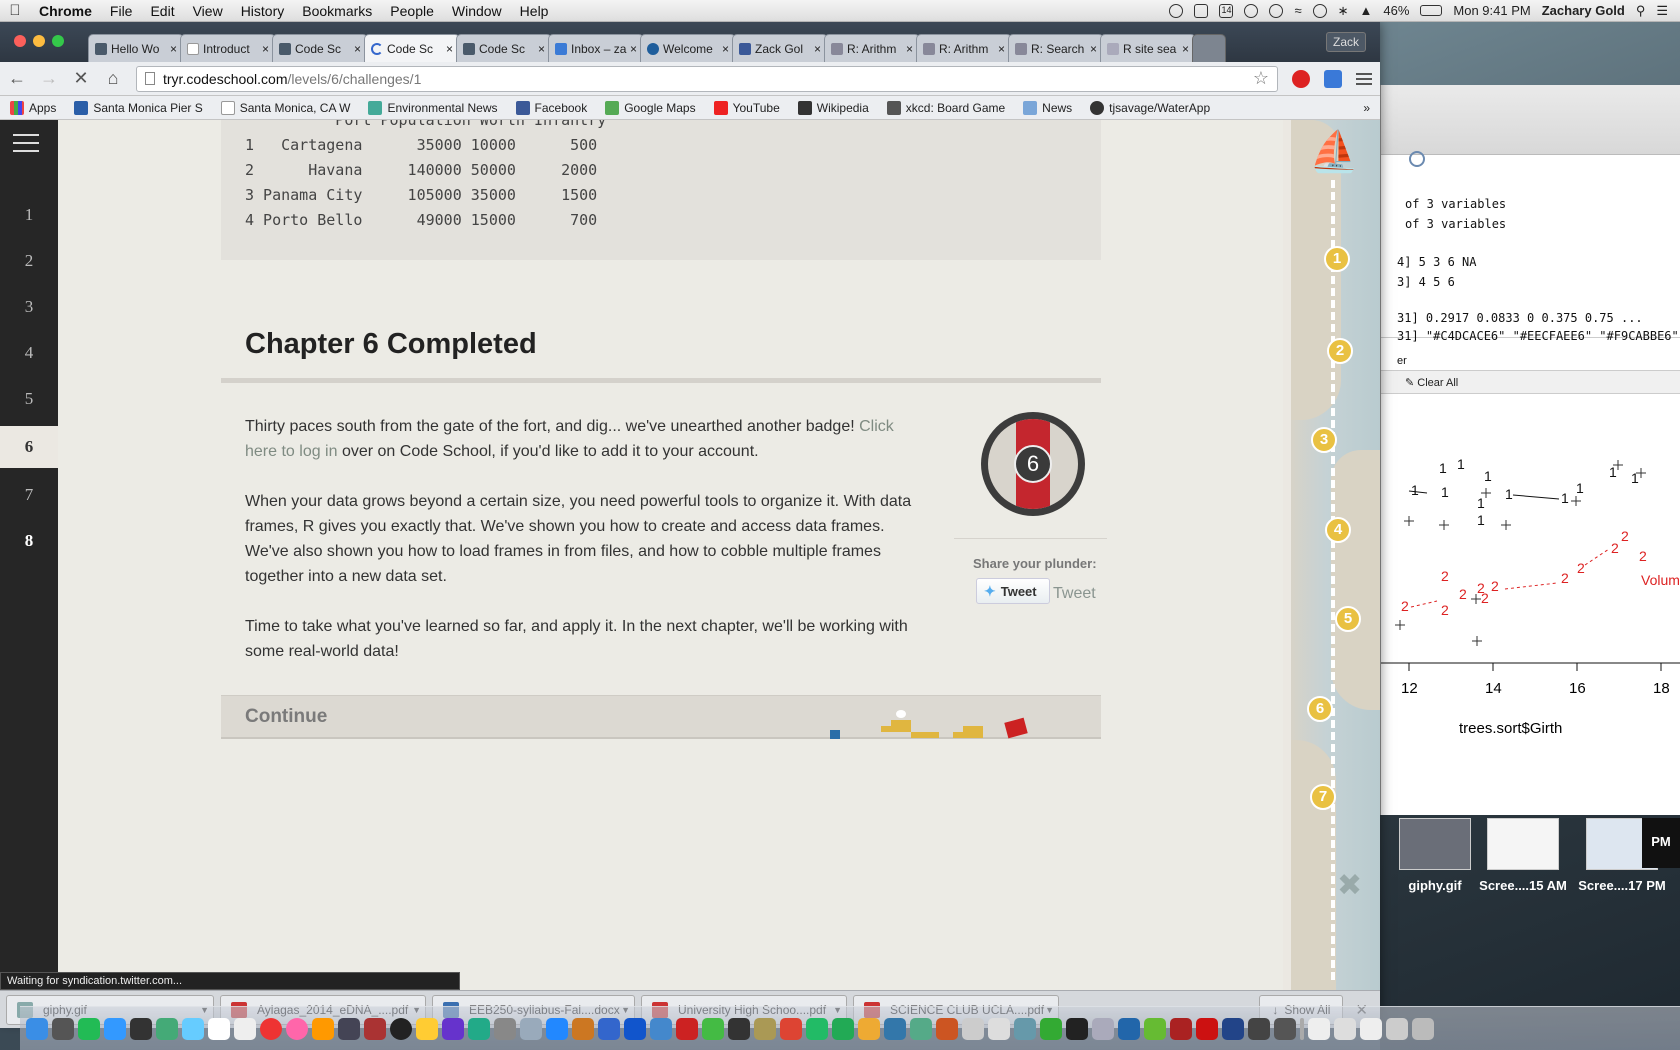 The width and height of the screenshot is (1680, 1050). Describe the element at coordinates (121, 11) in the screenshot. I see `menu-file: File` at that location.